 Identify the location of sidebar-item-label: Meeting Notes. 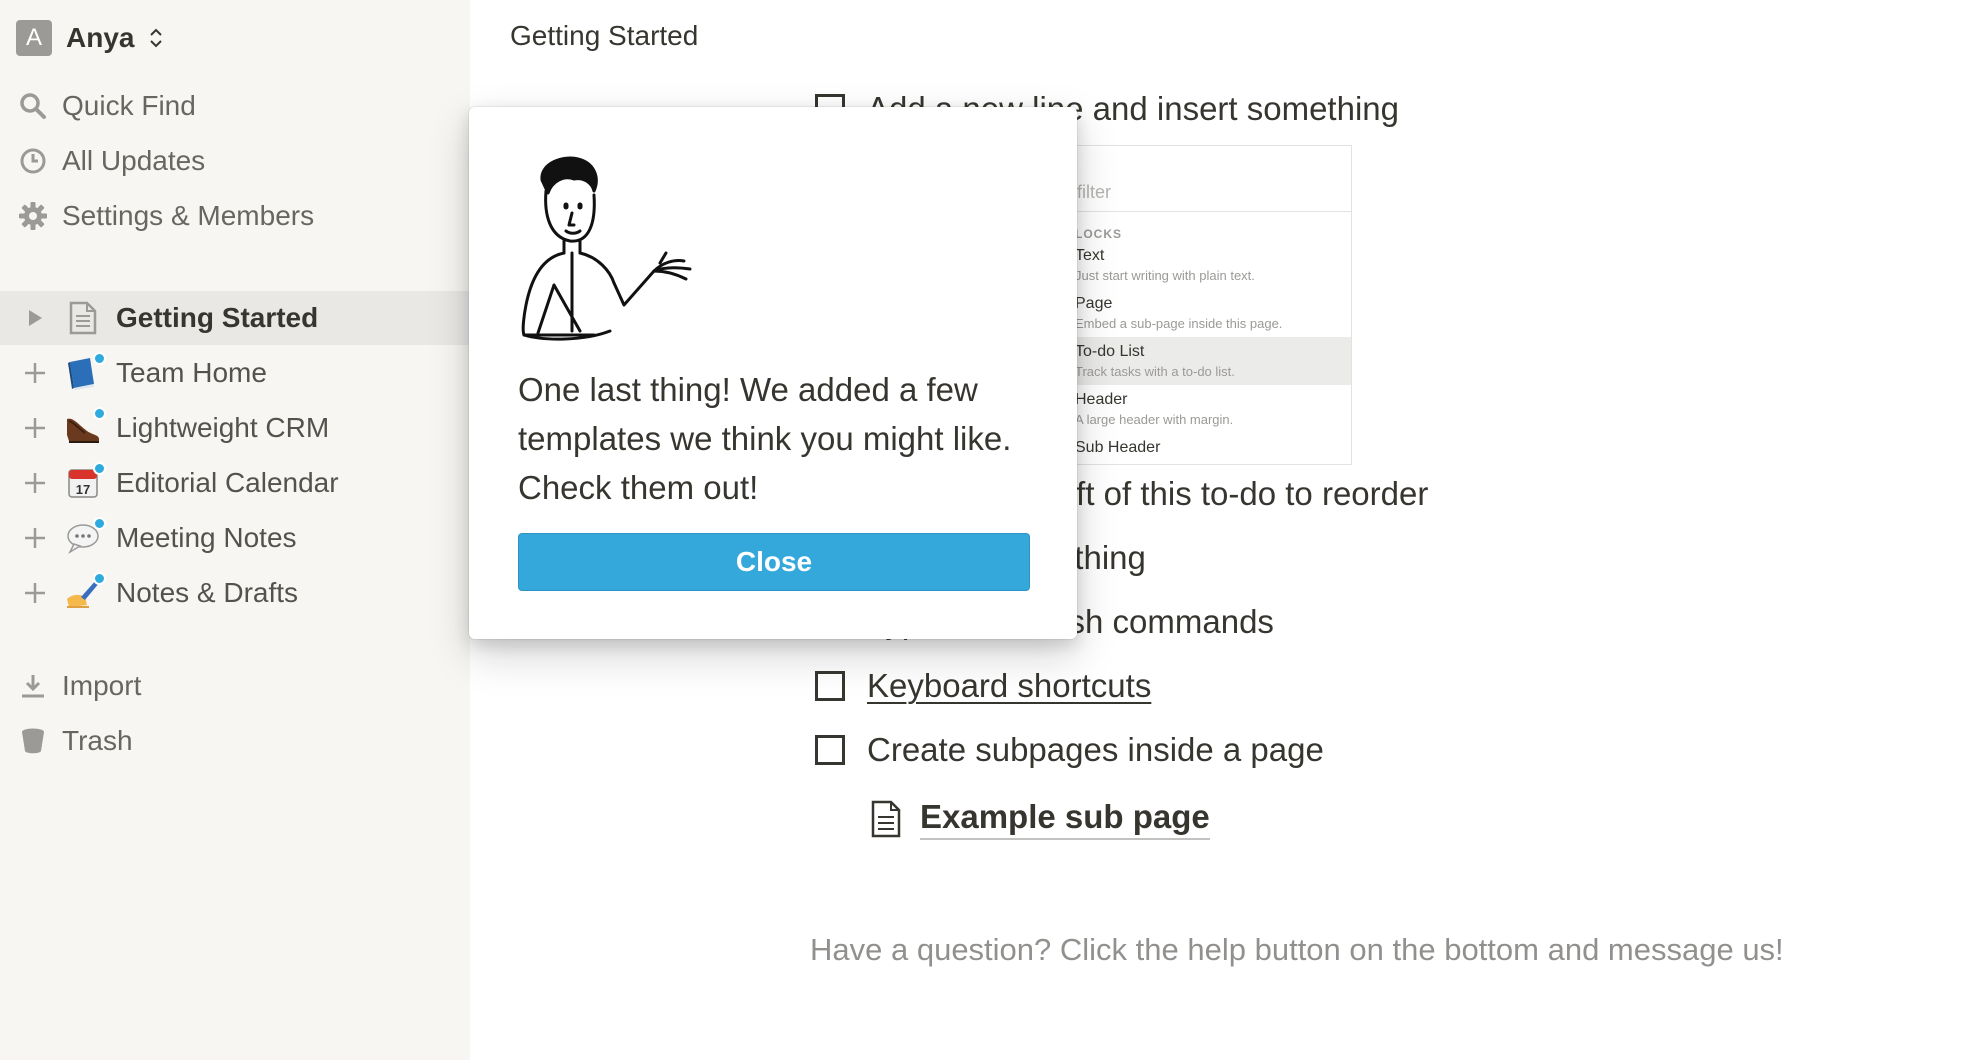
(206, 537).